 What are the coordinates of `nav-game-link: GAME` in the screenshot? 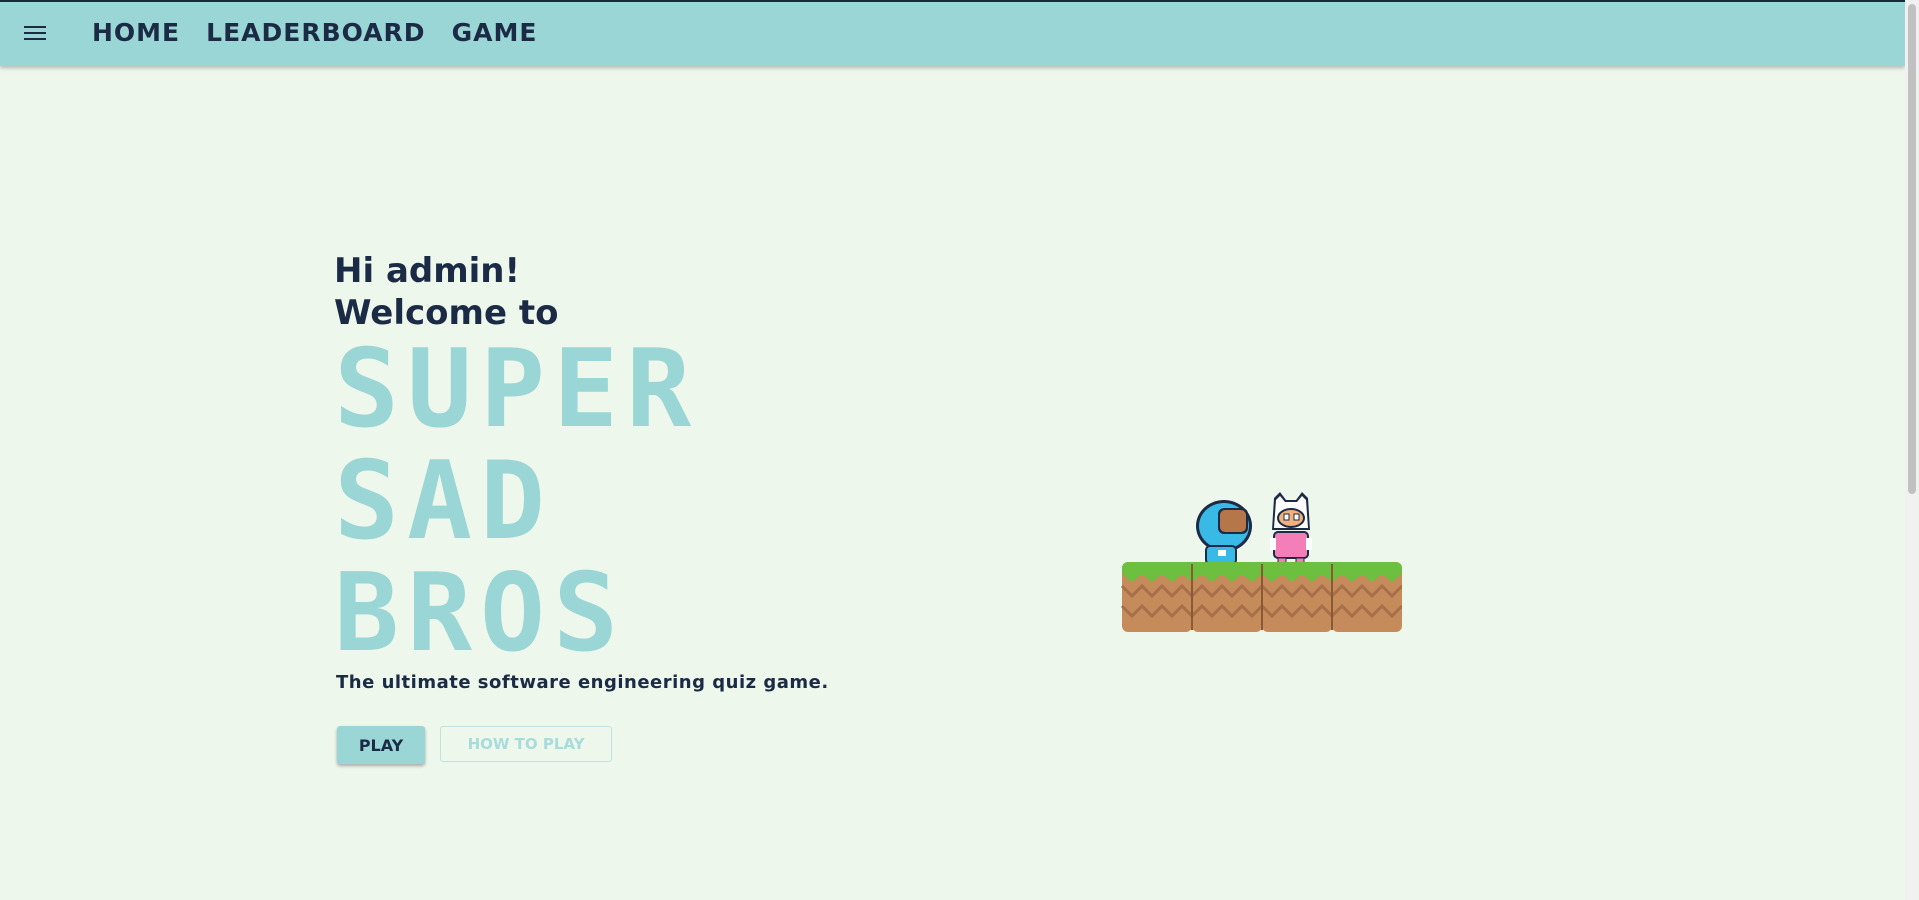 It's located at (495, 32).